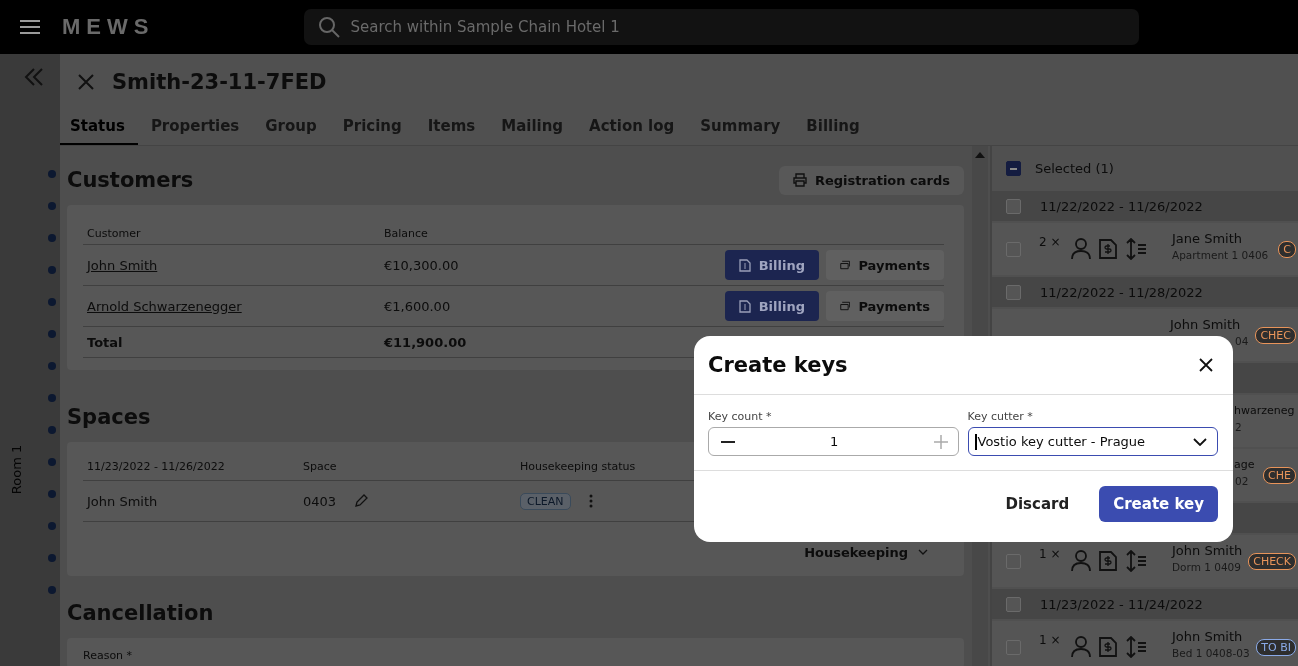 This screenshot has width=1298, height=666. I want to click on field-label: Key cutter *, so click(1000, 416).